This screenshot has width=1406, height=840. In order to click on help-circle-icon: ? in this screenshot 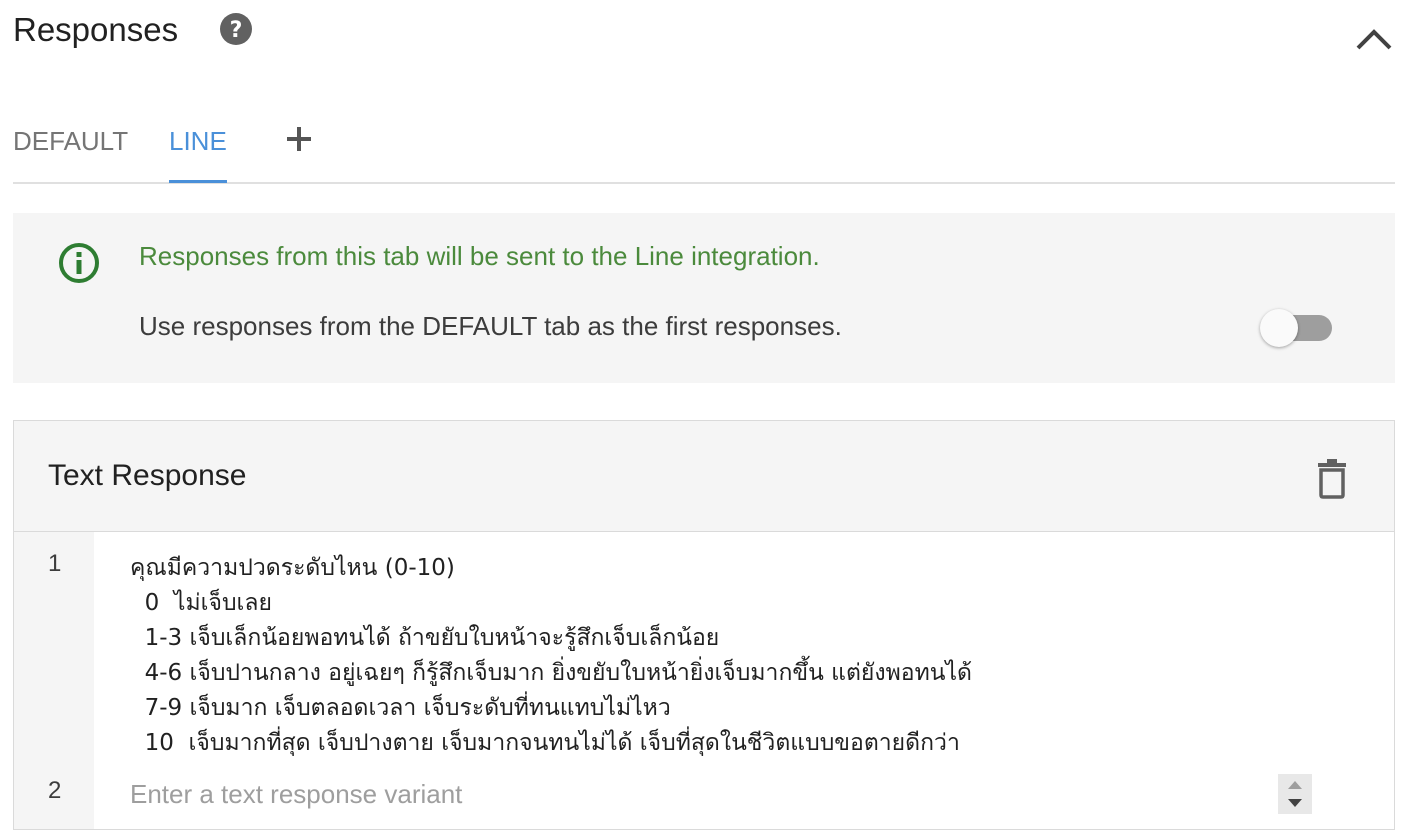, I will do `click(236, 29)`.